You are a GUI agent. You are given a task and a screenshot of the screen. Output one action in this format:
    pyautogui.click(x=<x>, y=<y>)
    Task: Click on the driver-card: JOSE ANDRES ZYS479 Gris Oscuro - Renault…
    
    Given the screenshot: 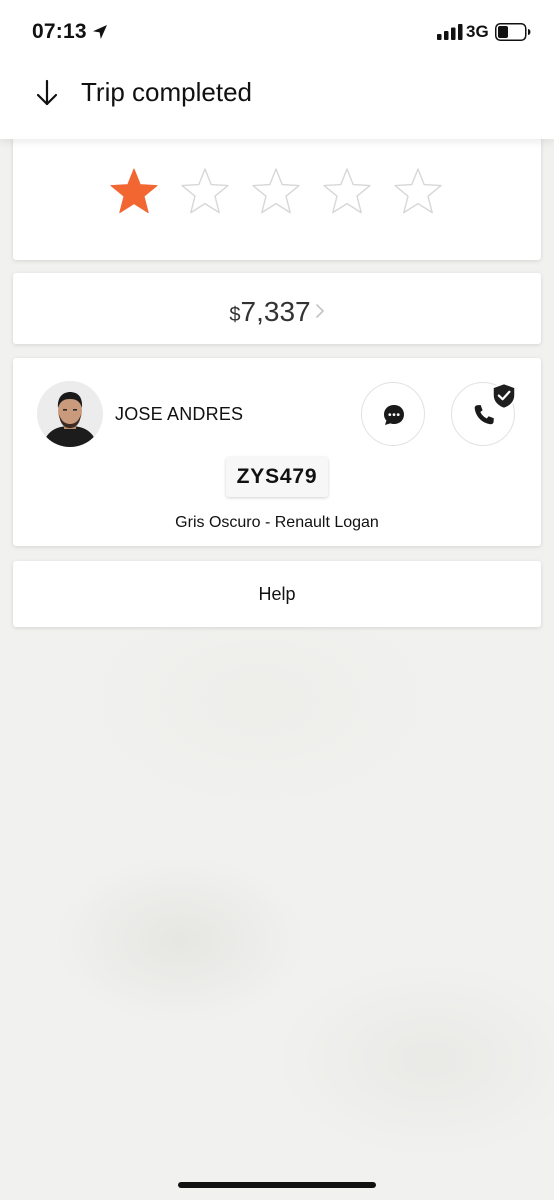 What is the action you would take?
    pyautogui.click(x=277, y=452)
    